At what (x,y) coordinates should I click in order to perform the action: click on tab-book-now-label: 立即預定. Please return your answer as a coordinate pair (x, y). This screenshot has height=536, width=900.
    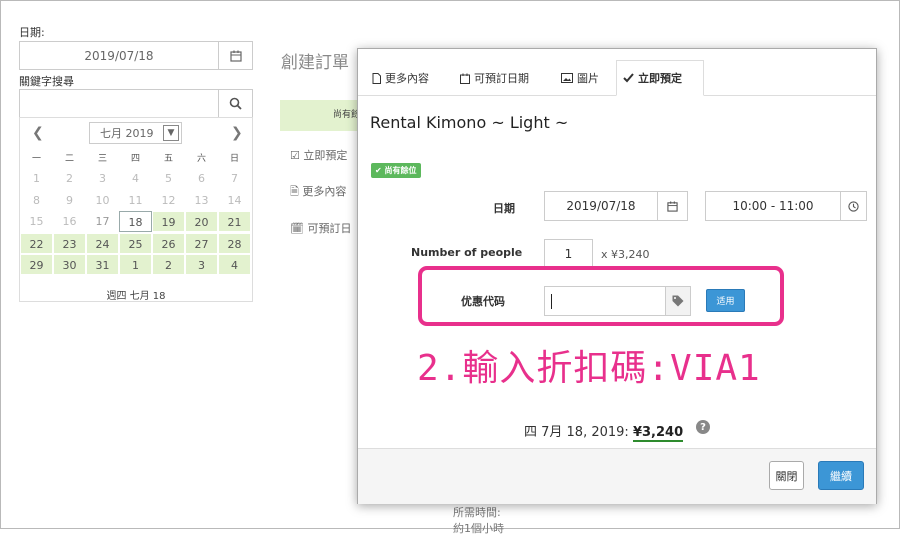
    Looking at the image, I should click on (660, 78).